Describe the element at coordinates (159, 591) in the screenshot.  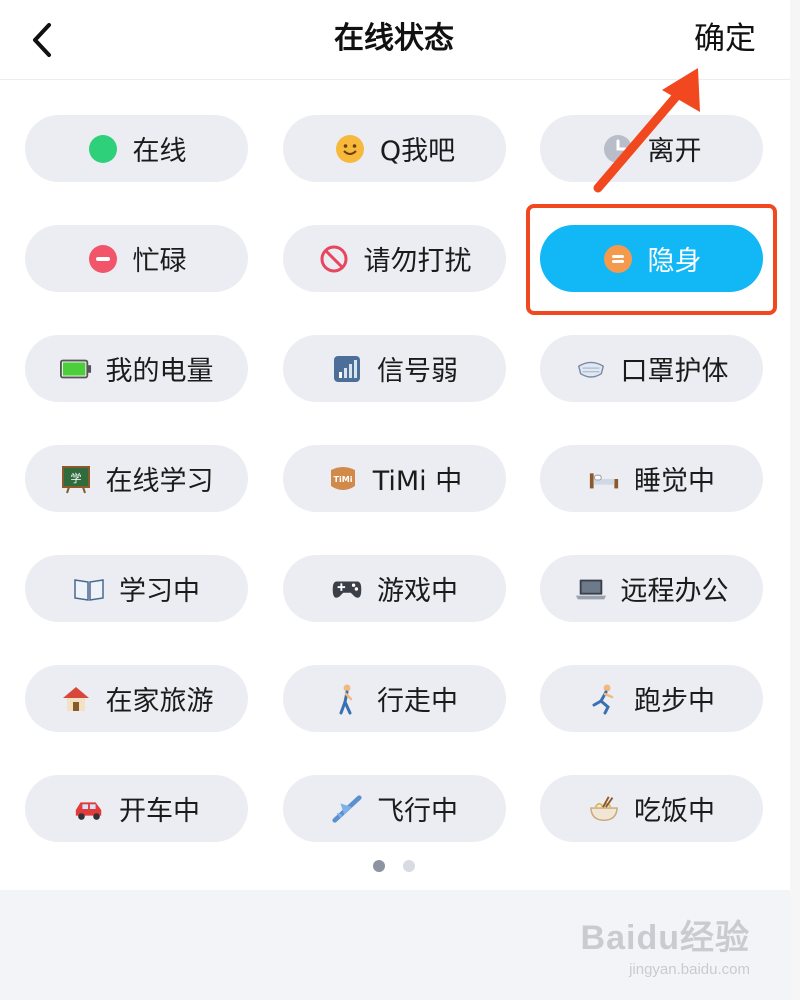
I see `status-label: 学习中` at that location.